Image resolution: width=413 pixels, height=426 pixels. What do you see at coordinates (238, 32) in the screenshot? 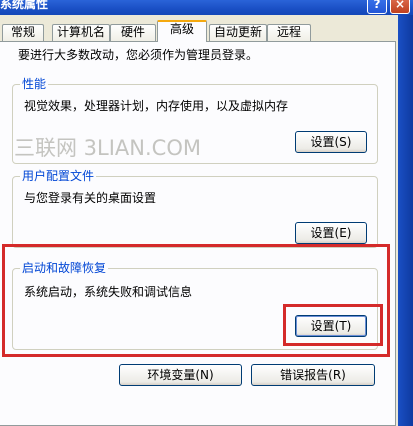
I see `tab-automatic-updates: 自动更新` at bounding box center [238, 32].